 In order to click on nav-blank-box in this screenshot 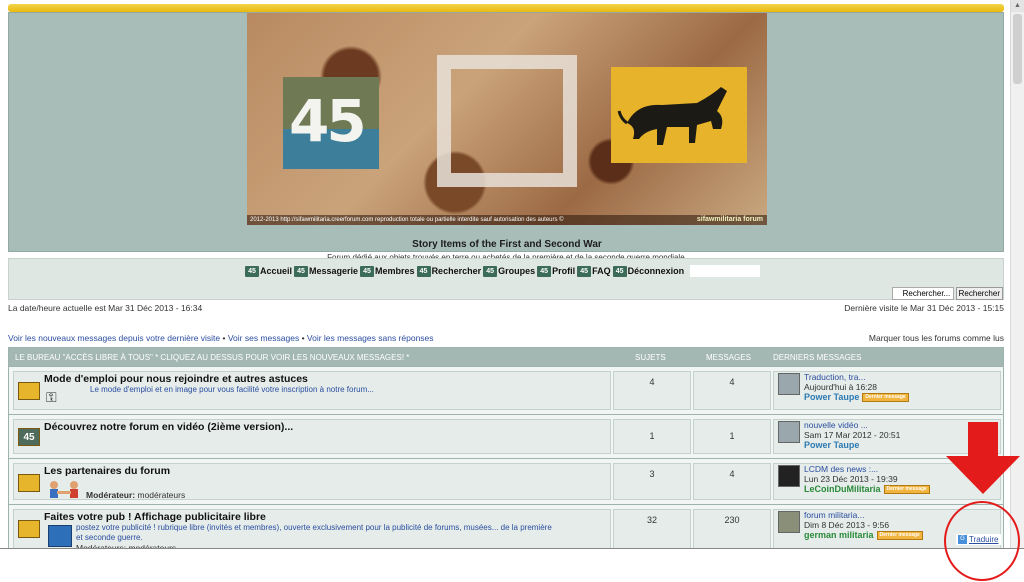, I will do `click(725, 271)`.